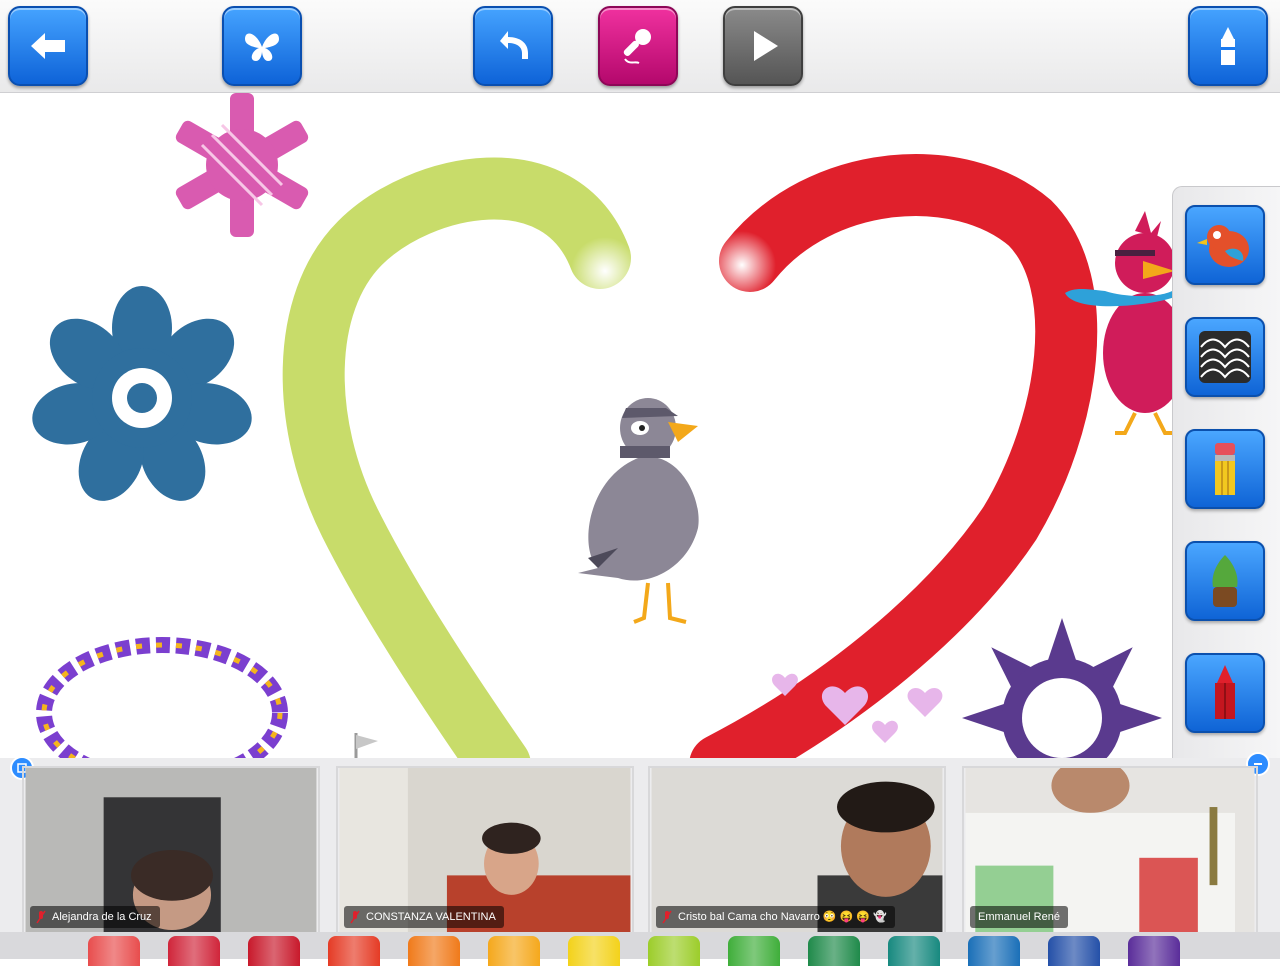 This screenshot has width=1280, height=966. I want to click on top-toolbar, so click(640, 46).